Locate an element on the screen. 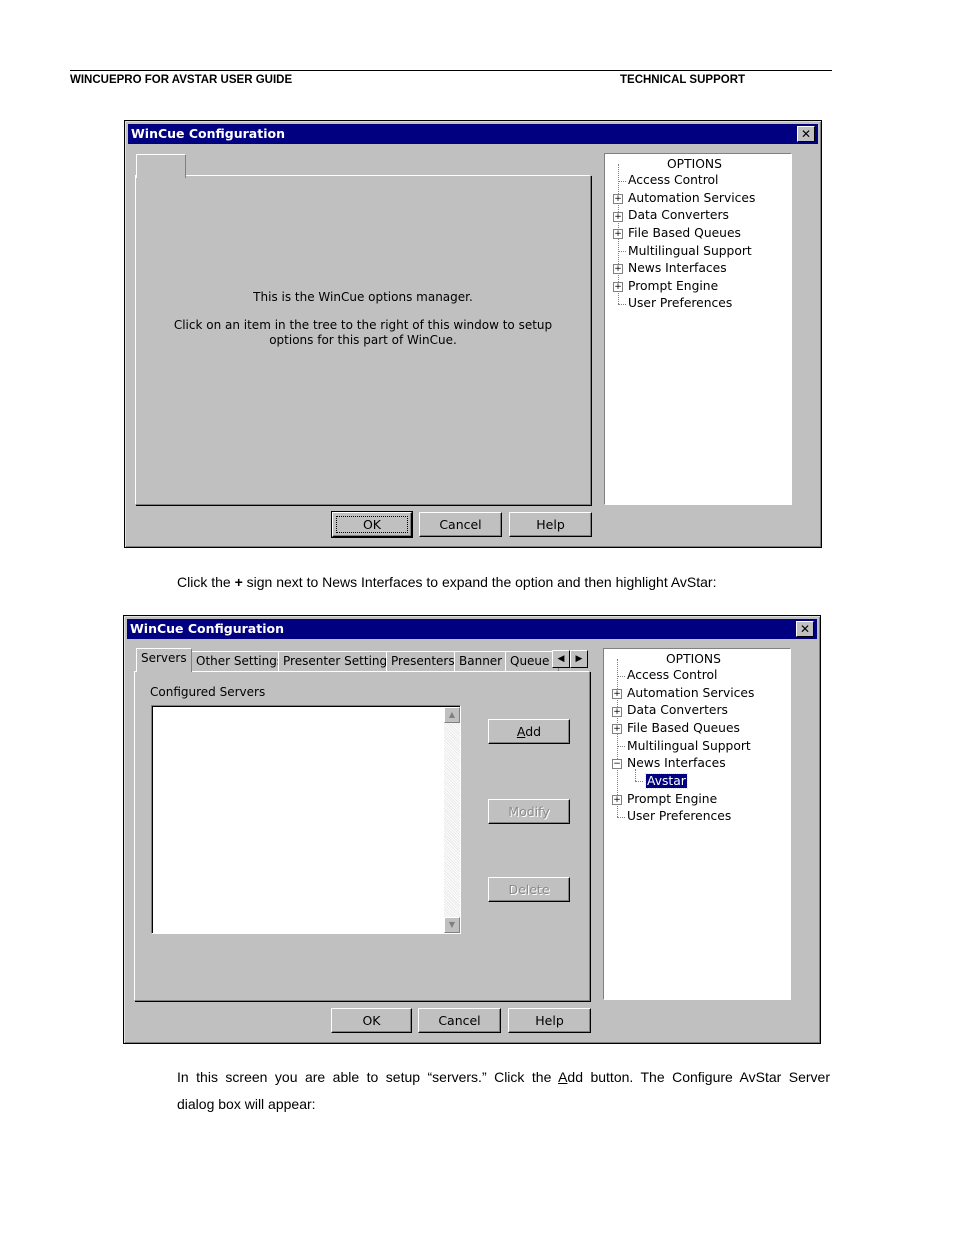 Image resolution: width=954 pixels, height=1235 pixels. vertical-scrollbar: ▲ ▼ is located at coordinates (452, 820).